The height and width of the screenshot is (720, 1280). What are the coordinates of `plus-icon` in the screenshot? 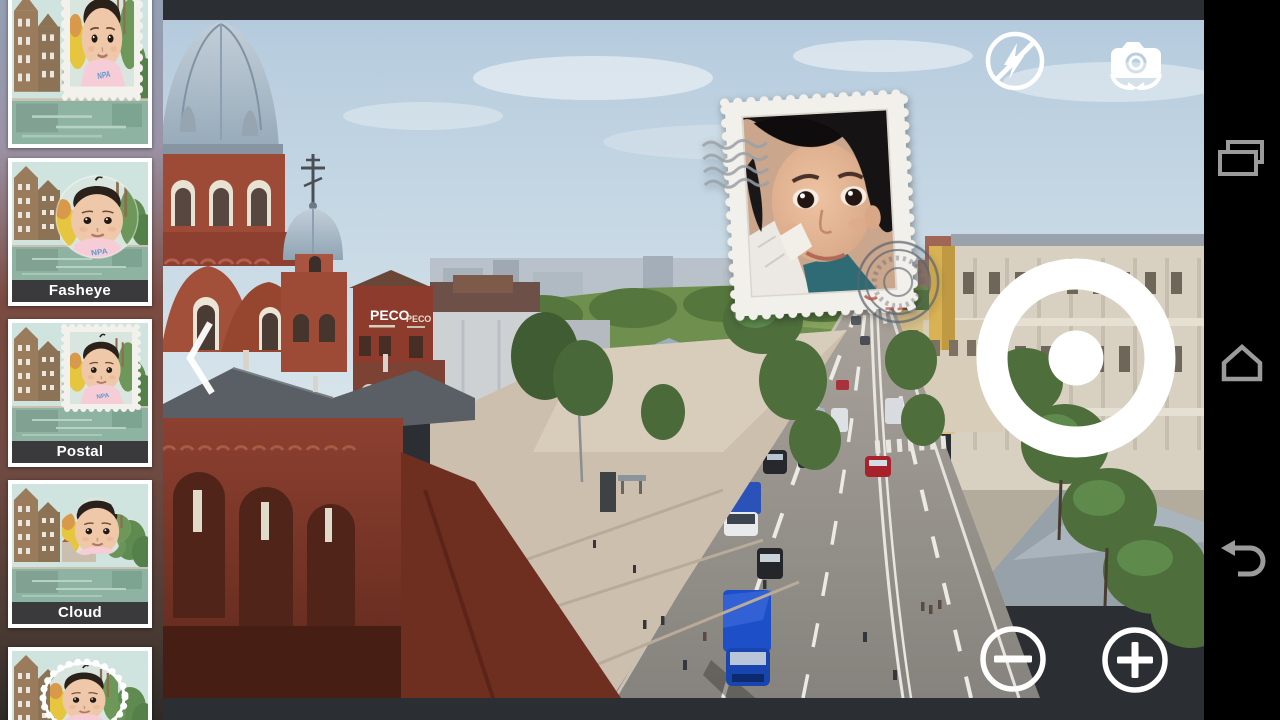 It's located at (1135, 660).